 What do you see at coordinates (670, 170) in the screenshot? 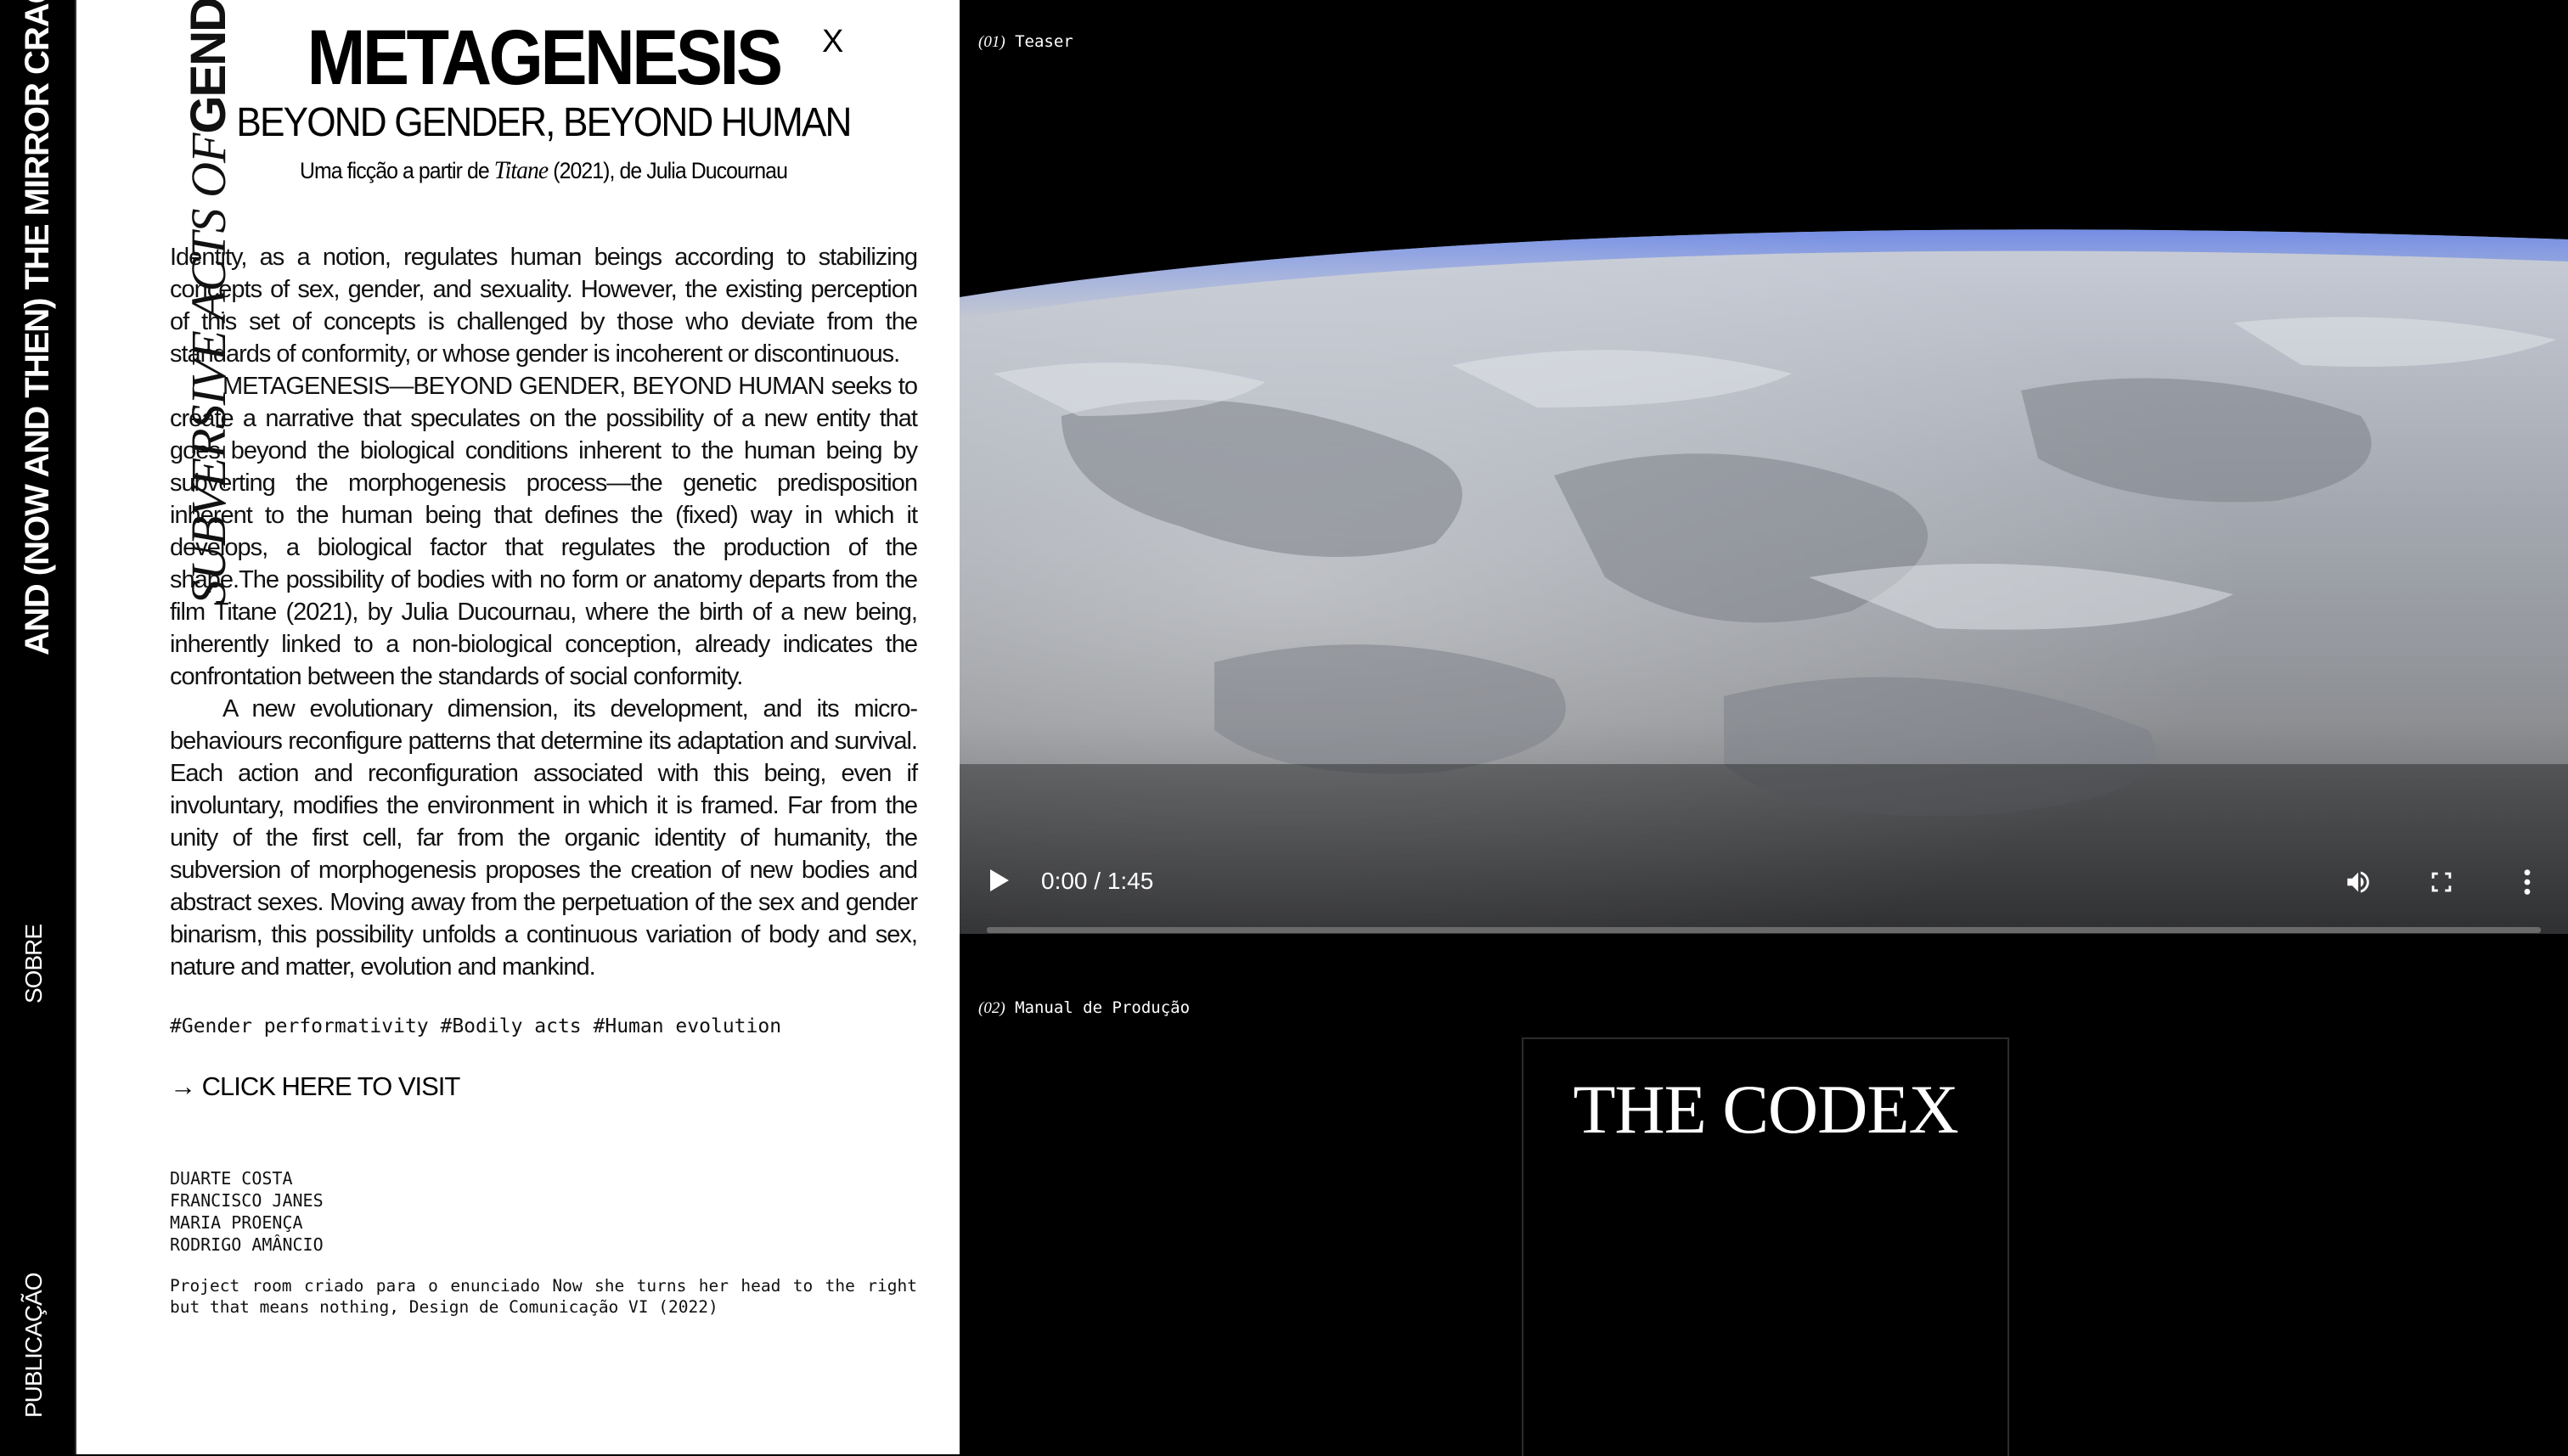
I see `credit-suffix: (2021), de Julia Ducournau` at bounding box center [670, 170].